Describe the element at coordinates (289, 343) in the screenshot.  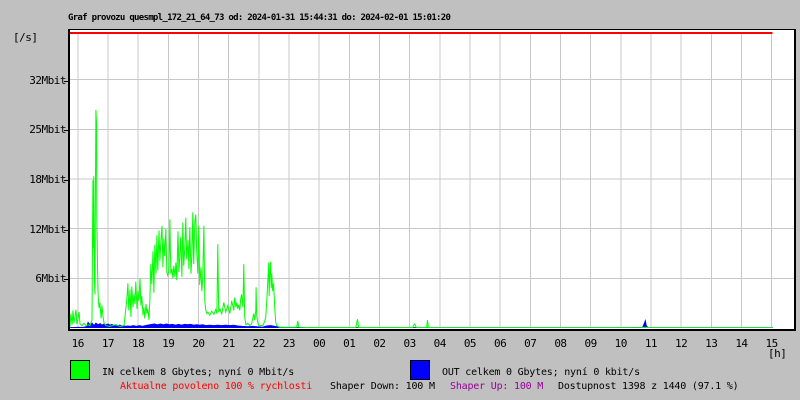
I see `x-tick-label: 23` at that location.